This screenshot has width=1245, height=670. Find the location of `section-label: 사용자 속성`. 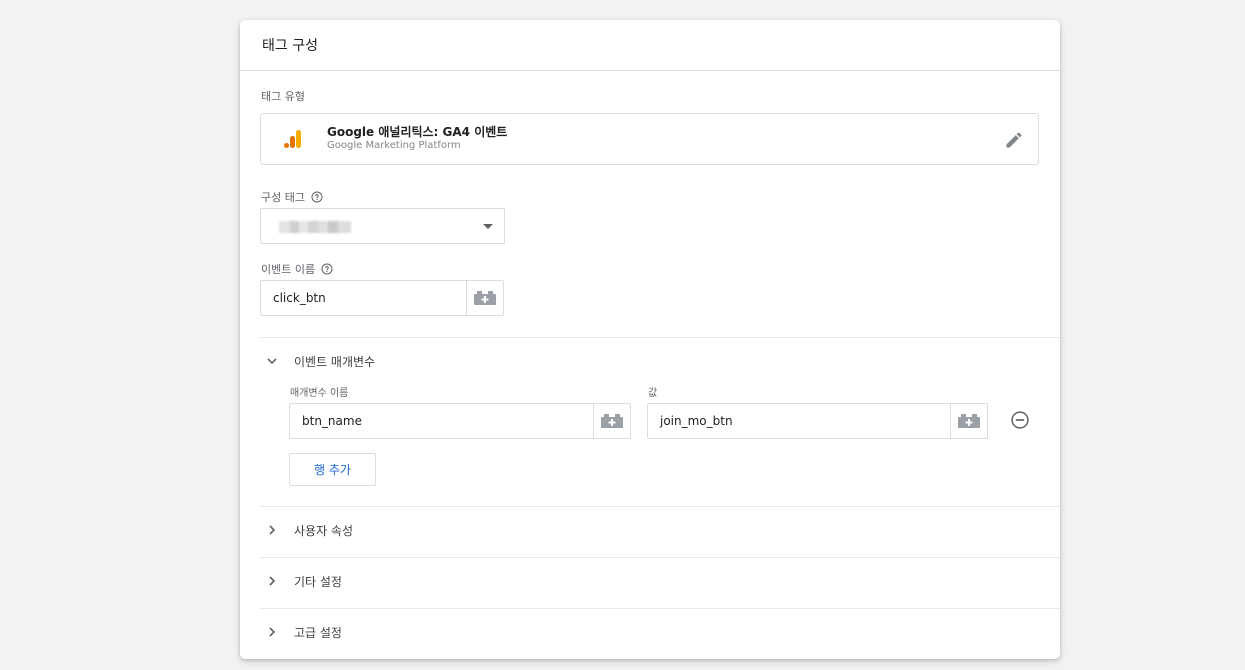

section-label: 사용자 속성 is located at coordinates (324, 530).